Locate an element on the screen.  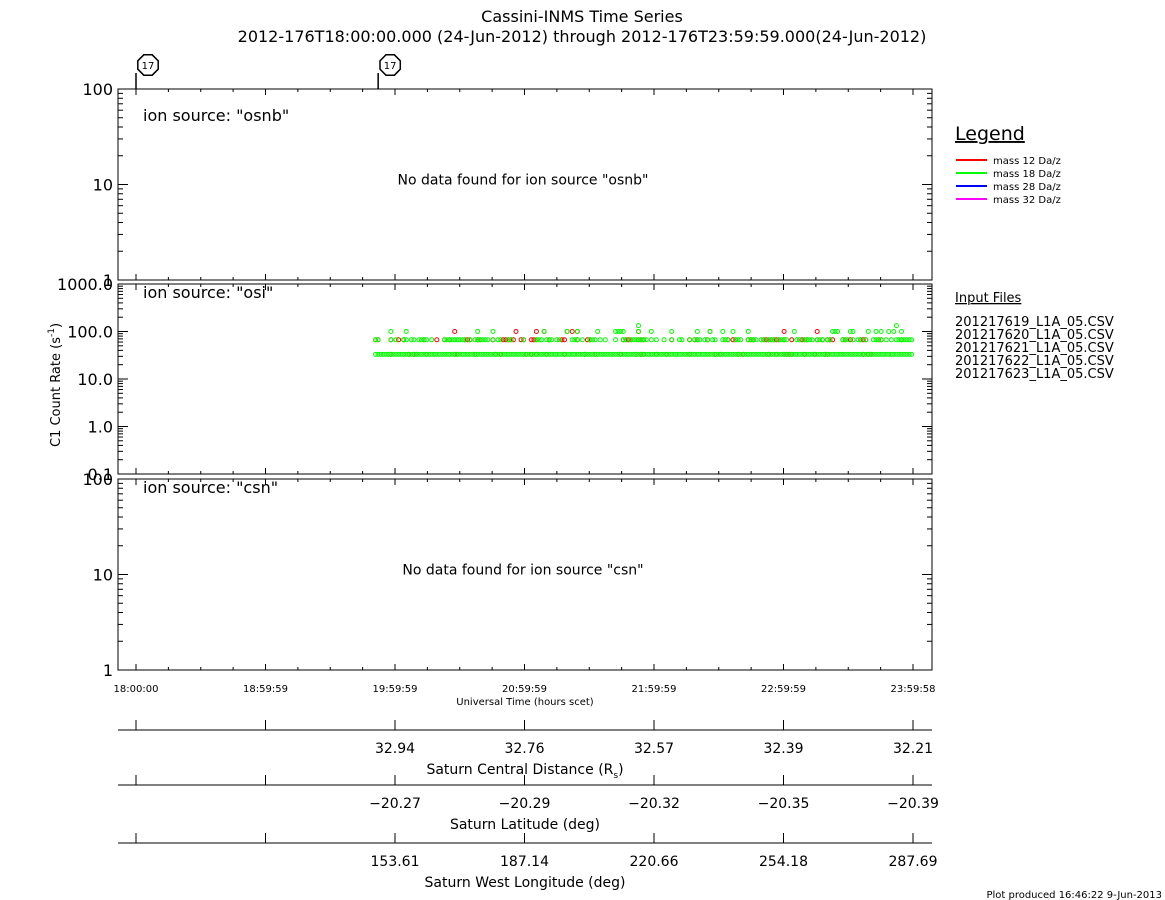
ephemeris-value: −20.32 is located at coordinates (654, 804).